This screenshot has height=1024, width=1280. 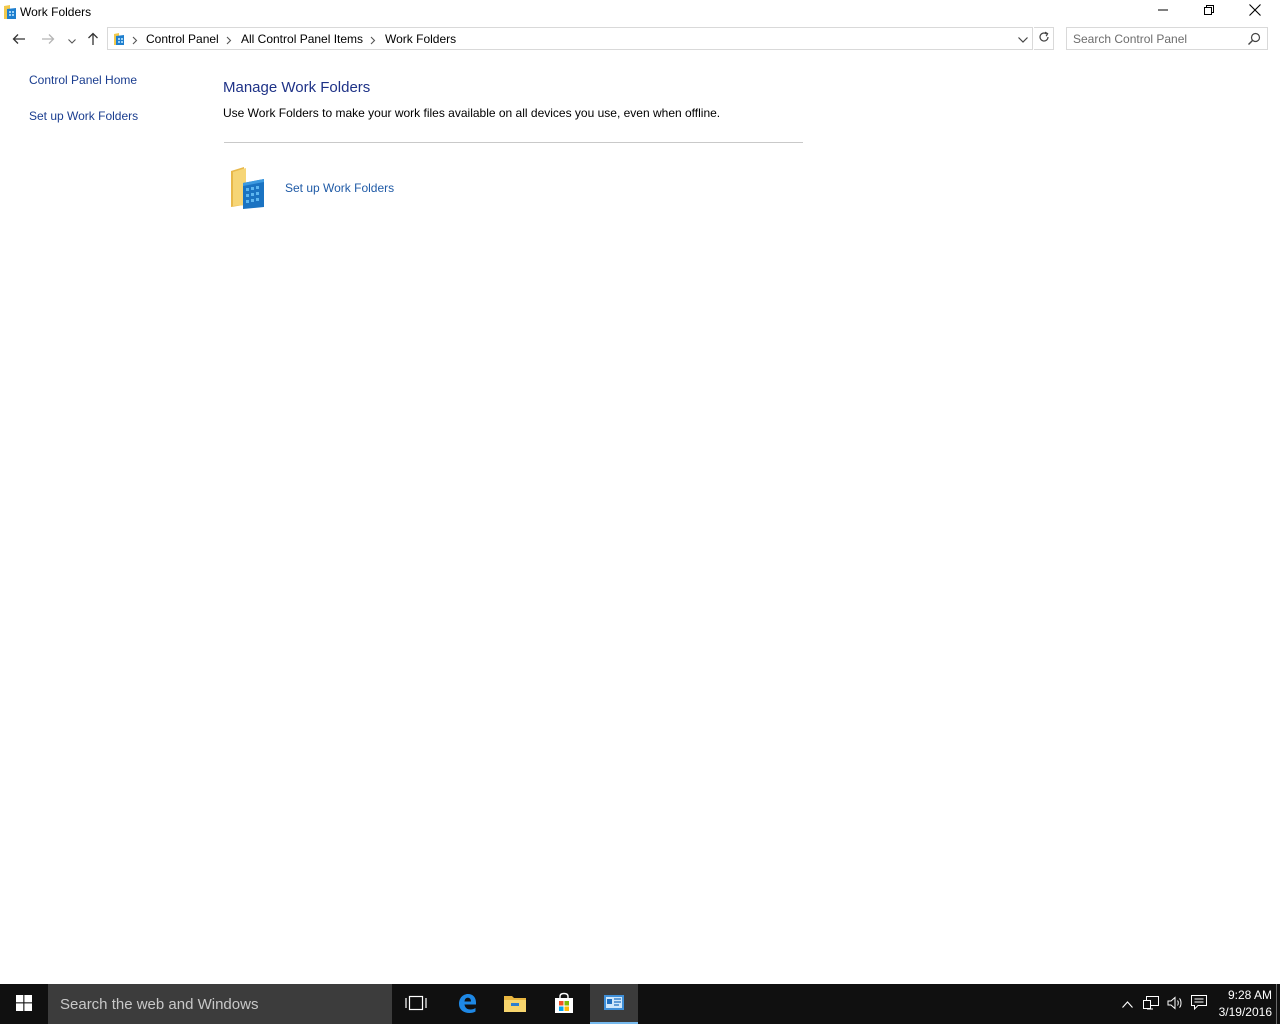 I want to click on forward-button, so click(x=48, y=40).